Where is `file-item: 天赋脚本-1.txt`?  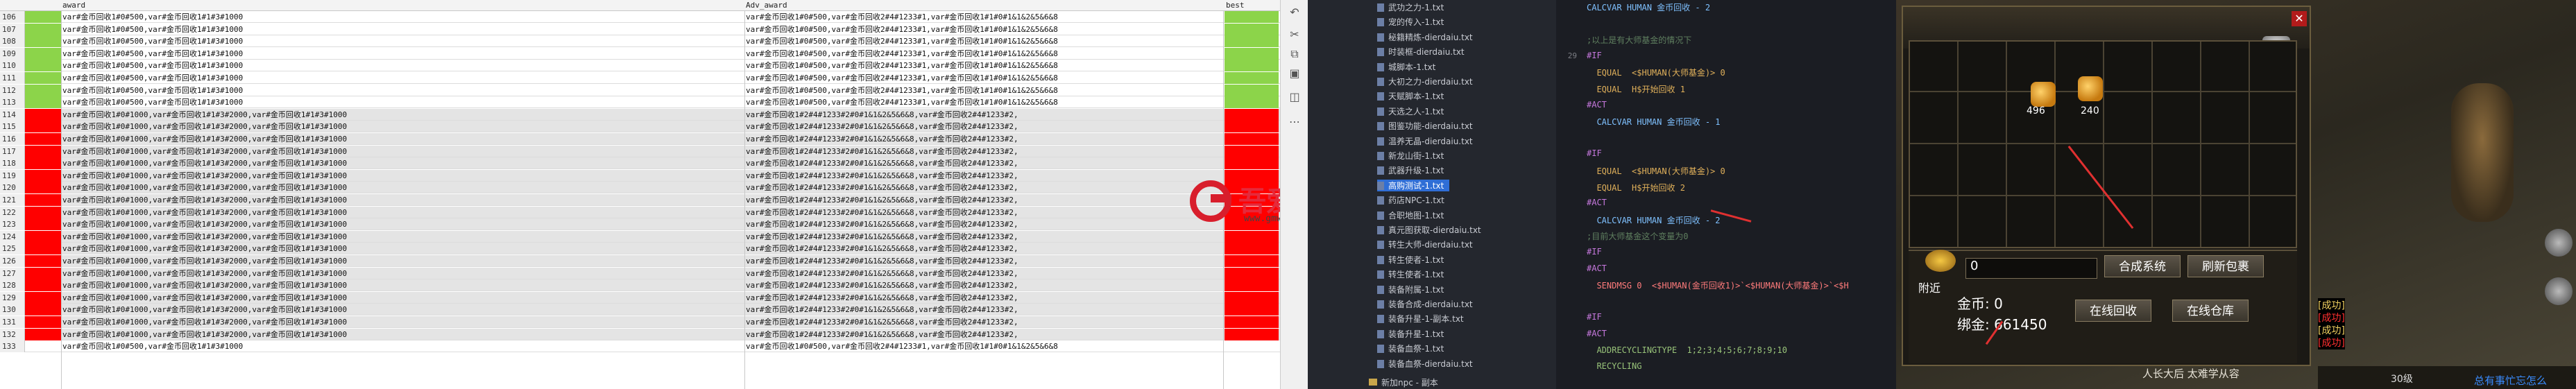
file-item: 天赋脚本-1.txt is located at coordinates (1410, 96).